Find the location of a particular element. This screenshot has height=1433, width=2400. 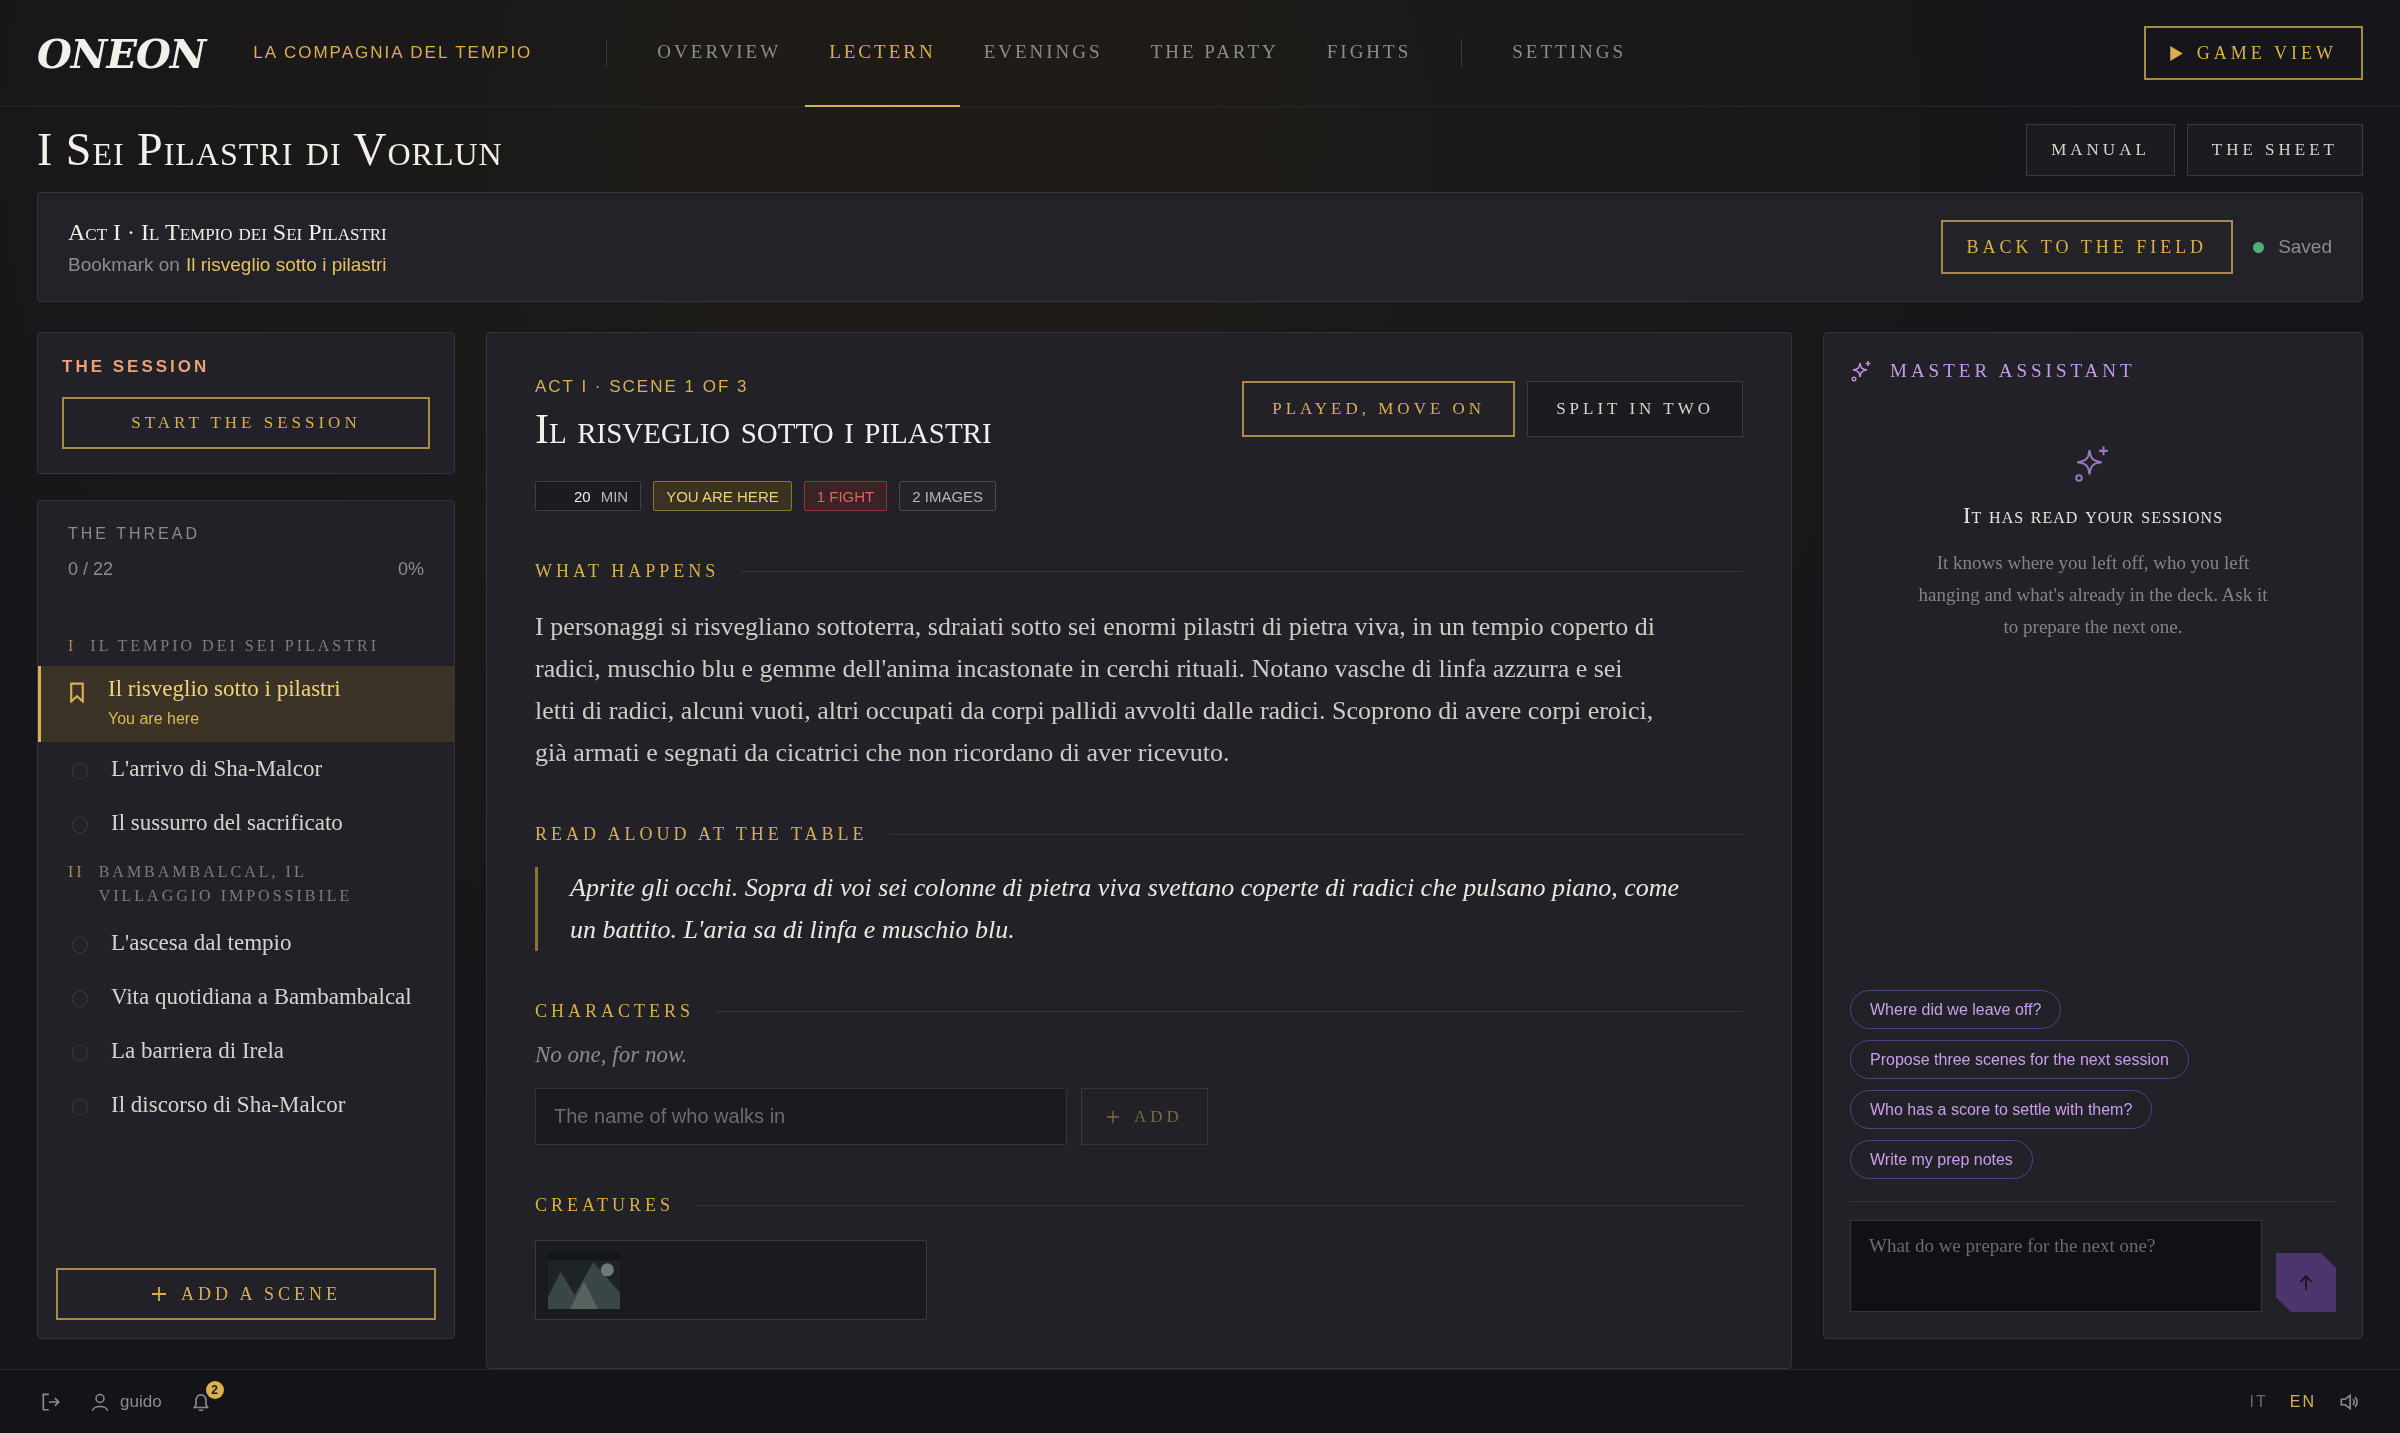

nav-tab: EVENINGS is located at coordinates (1043, 53).